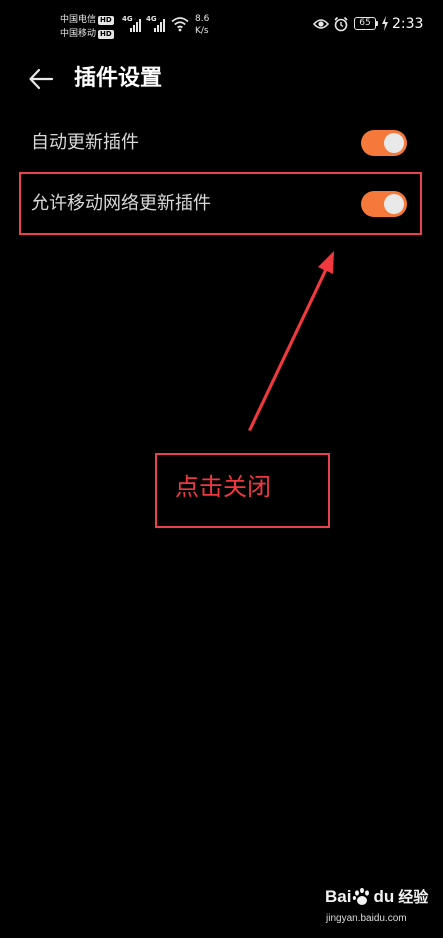 This screenshot has width=443, height=938. Describe the element at coordinates (394, 143) in the screenshot. I see `toggle-knob` at that location.